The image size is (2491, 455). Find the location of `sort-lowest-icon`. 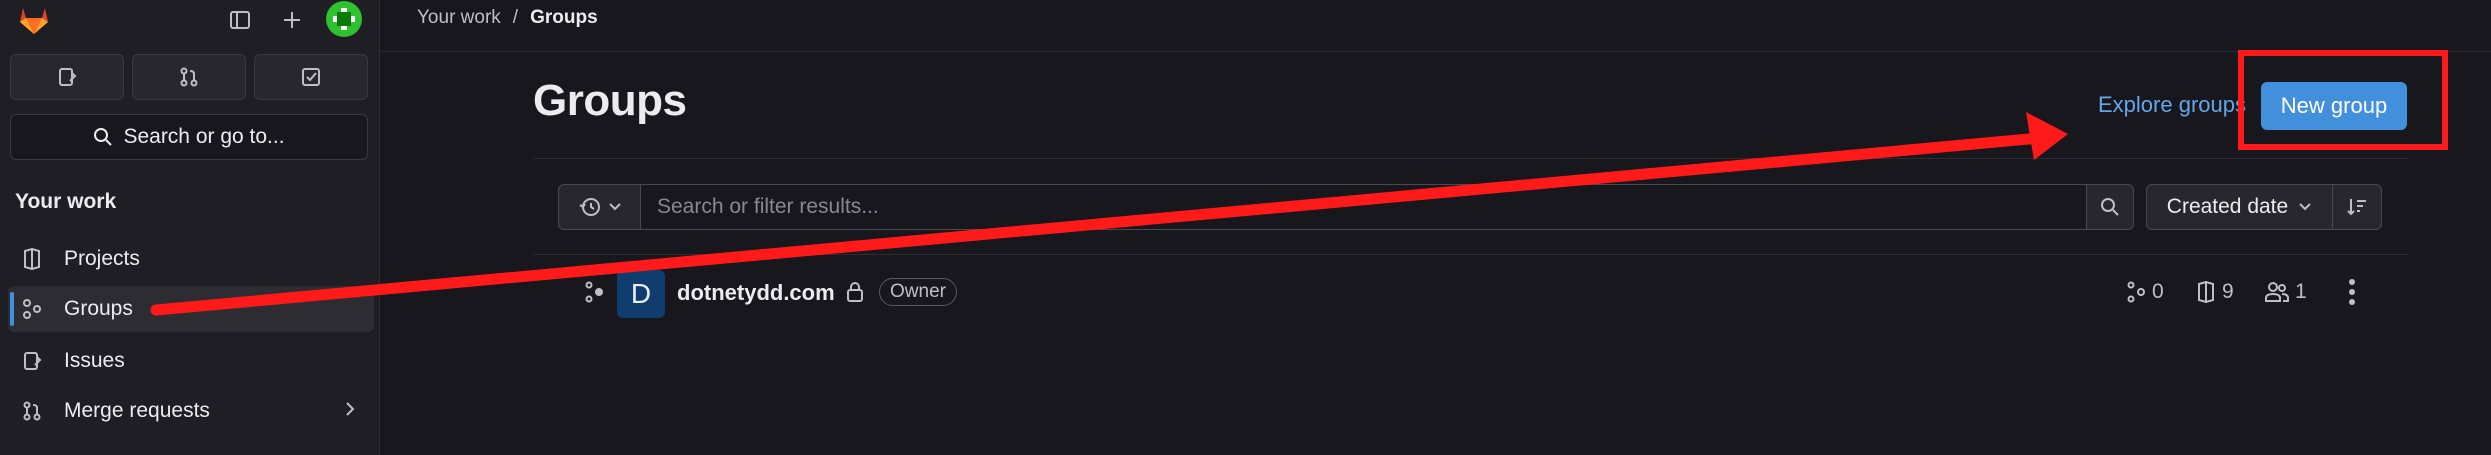

sort-lowest-icon is located at coordinates (2356, 207).